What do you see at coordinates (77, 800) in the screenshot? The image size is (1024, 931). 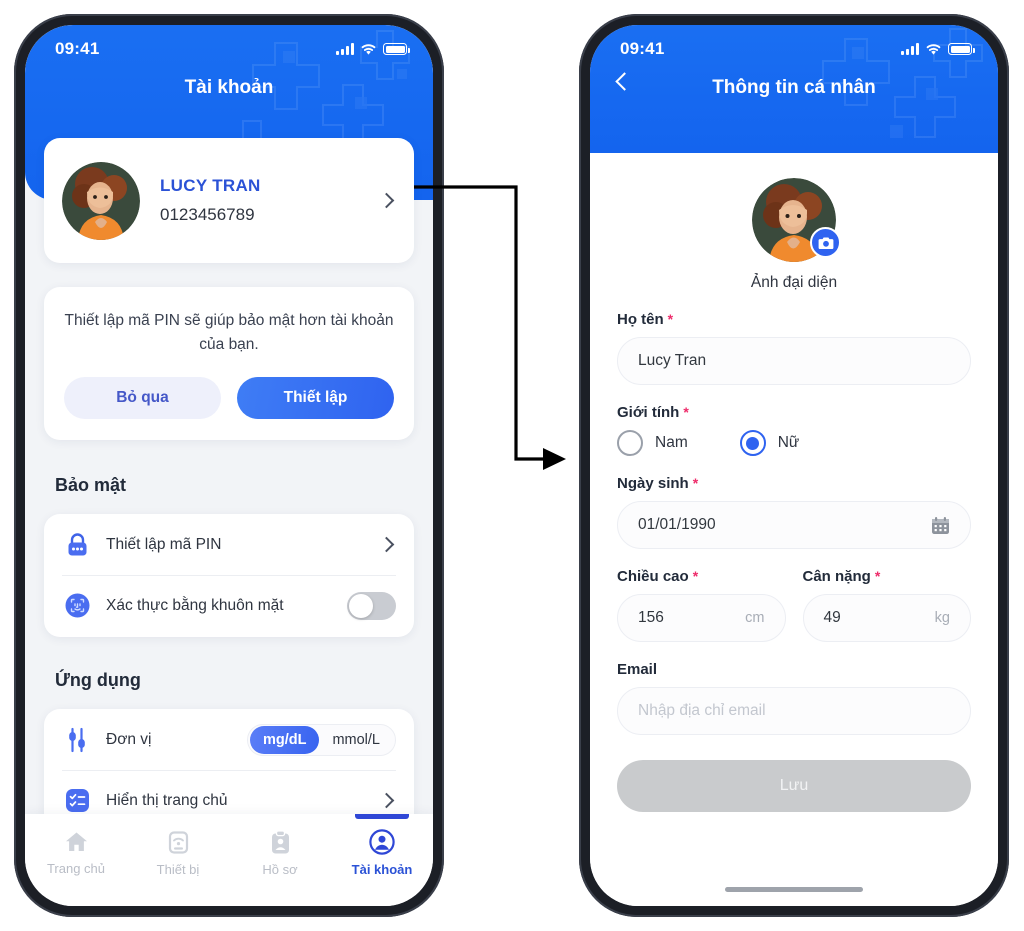 I see `checklist-icon` at bounding box center [77, 800].